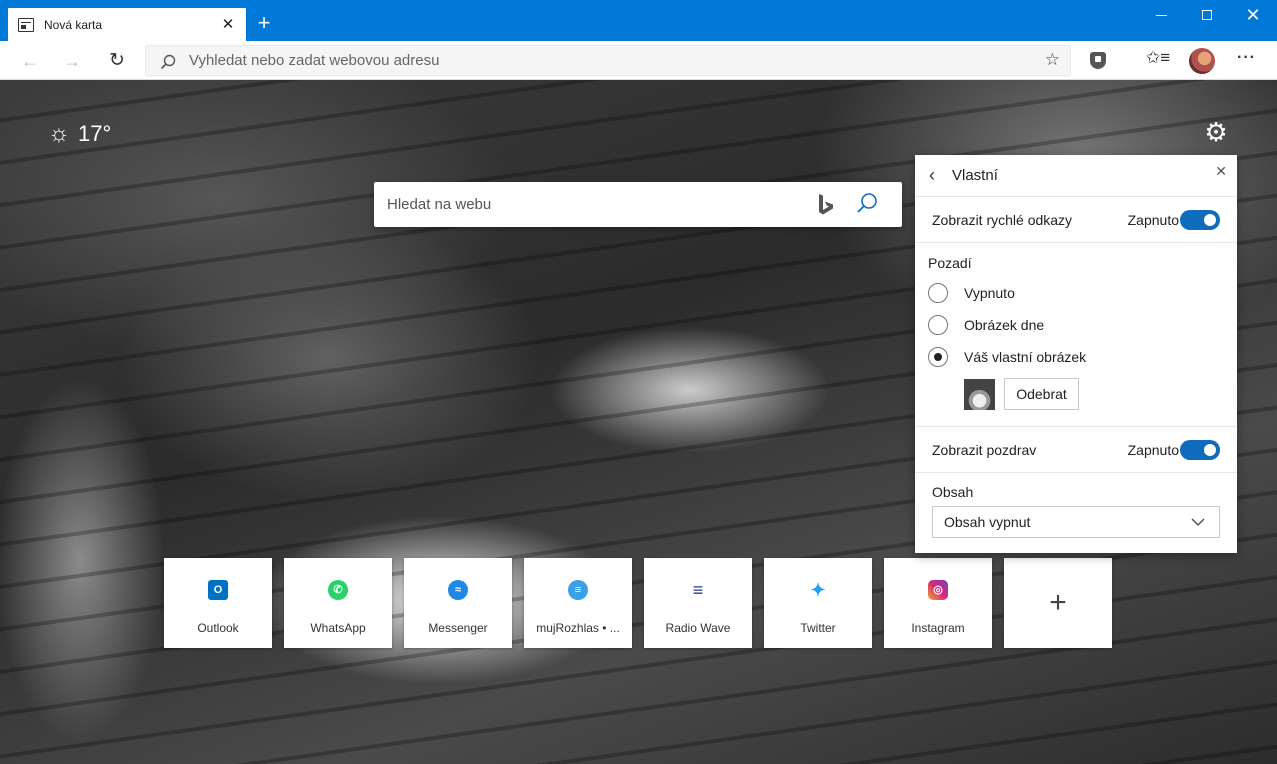 The width and height of the screenshot is (1277, 764). Describe the element at coordinates (1058, 603) in the screenshot. I see `add-quick-link-button: +` at that location.